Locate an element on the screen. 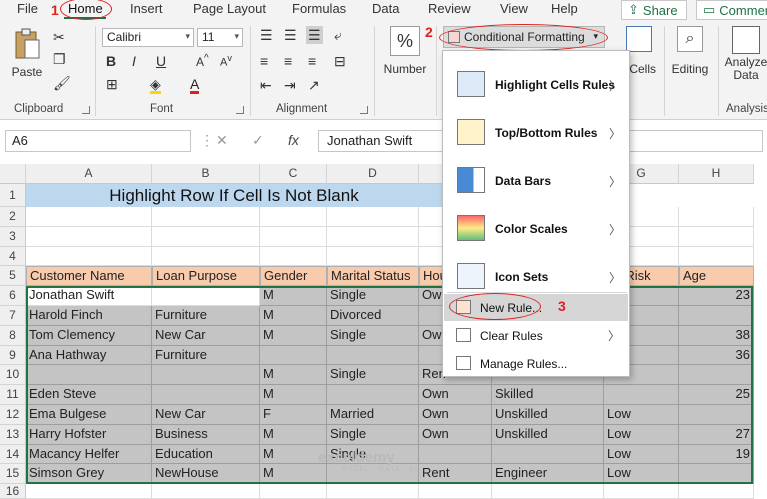  column-header: H is located at coordinates (716, 174).